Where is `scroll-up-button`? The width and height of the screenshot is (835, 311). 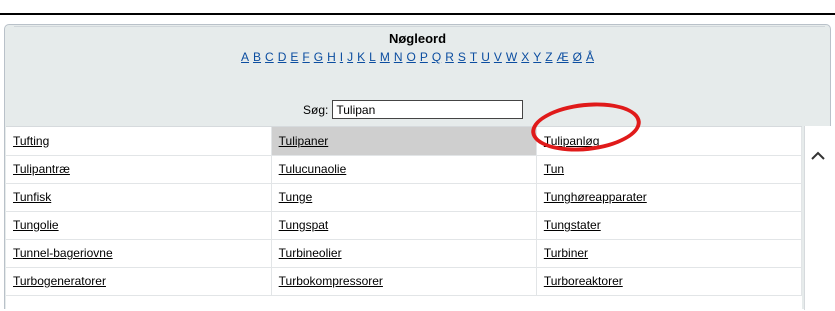 scroll-up-button is located at coordinates (818, 155).